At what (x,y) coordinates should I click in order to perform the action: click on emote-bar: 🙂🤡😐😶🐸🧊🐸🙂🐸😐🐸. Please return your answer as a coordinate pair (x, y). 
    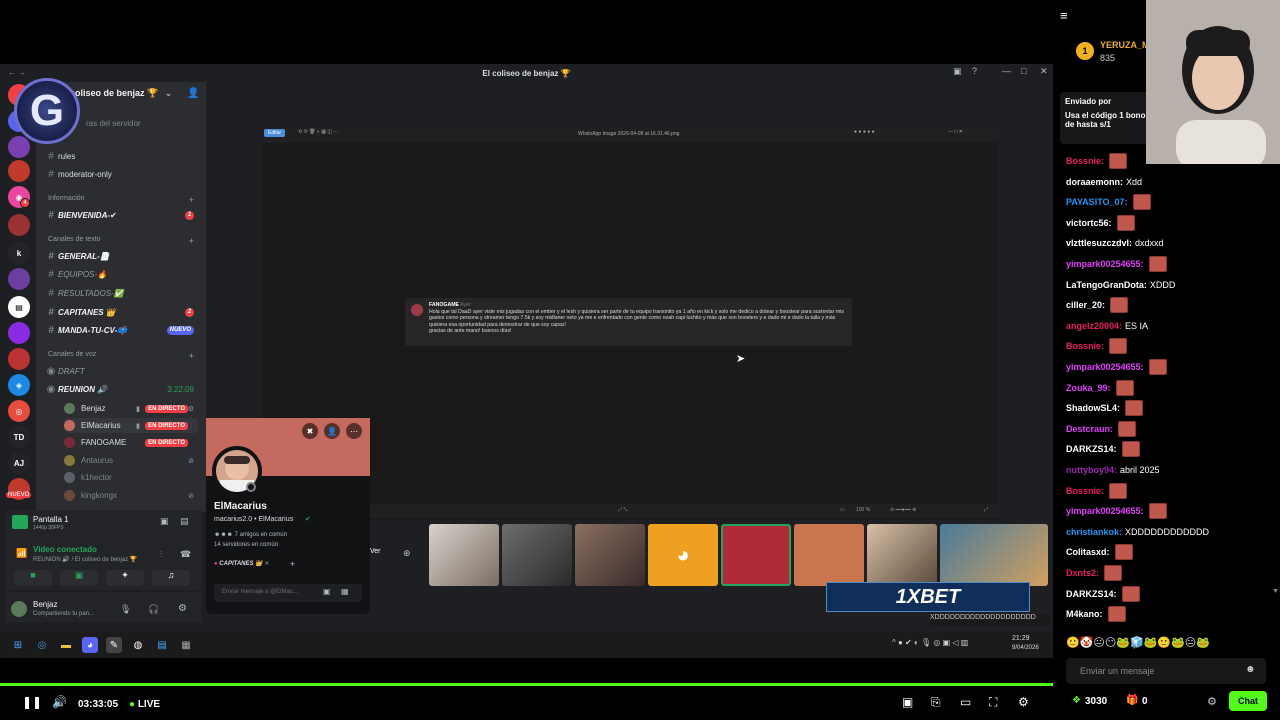
    Looking at the image, I should click on (1138, 642).